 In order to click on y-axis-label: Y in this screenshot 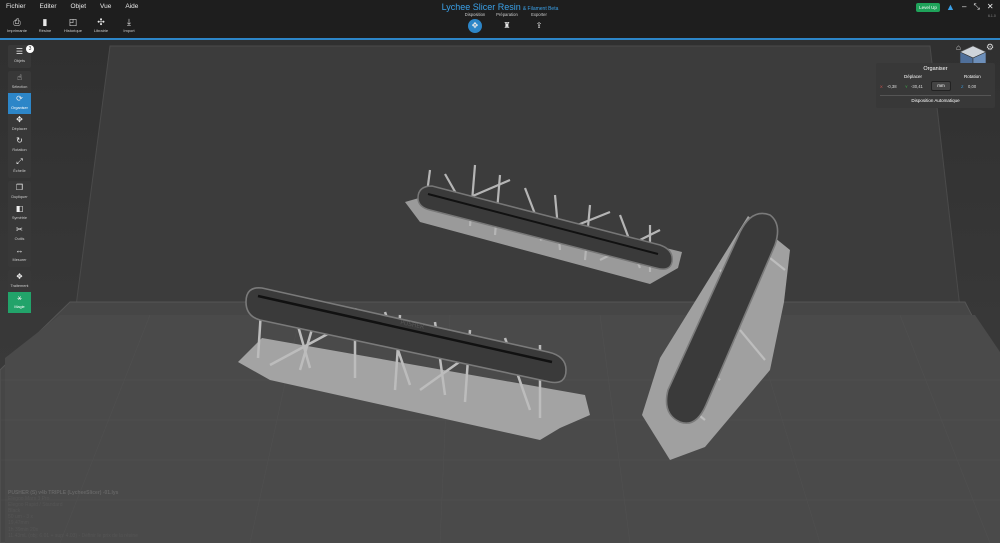, I will do `click(906, 86)`.